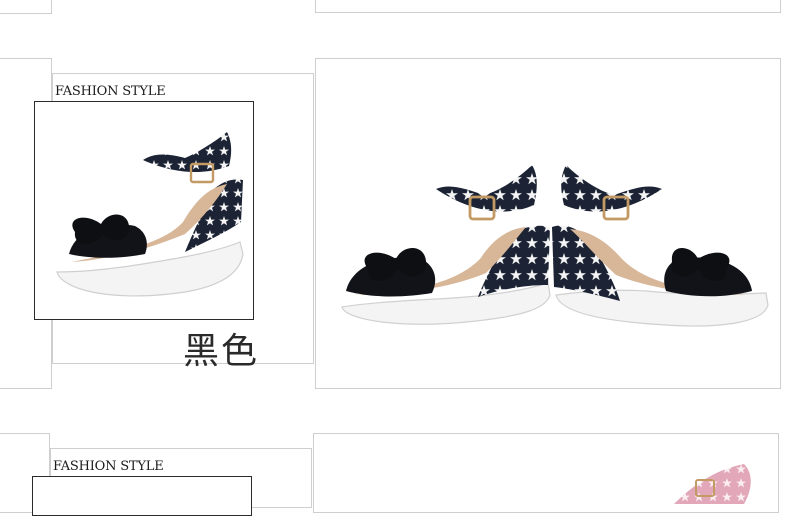 The height and width of the screenshot is (516, 790). Describe the element at coordinates (110, 91) in the screenshot. I see `section1-fashion-style-label: FASHION STYLE` at that location.